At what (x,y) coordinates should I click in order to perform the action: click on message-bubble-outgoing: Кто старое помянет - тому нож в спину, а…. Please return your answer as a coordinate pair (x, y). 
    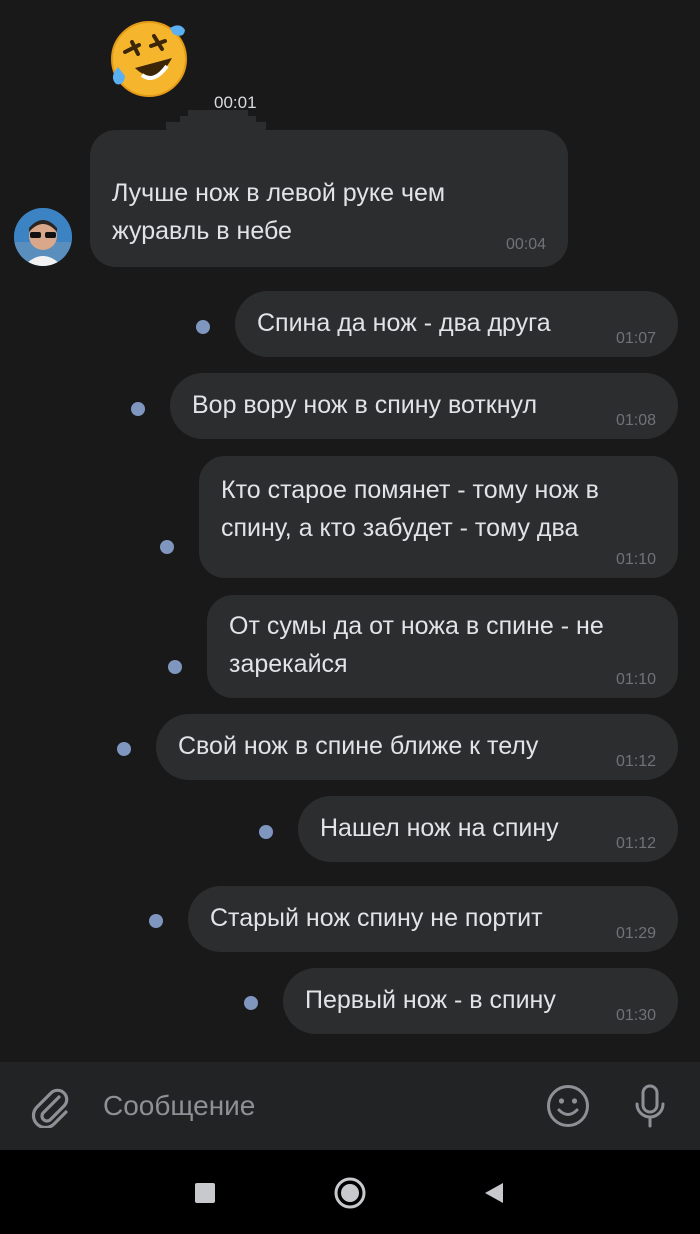
    Looking at the image, I should click on (438, 517).